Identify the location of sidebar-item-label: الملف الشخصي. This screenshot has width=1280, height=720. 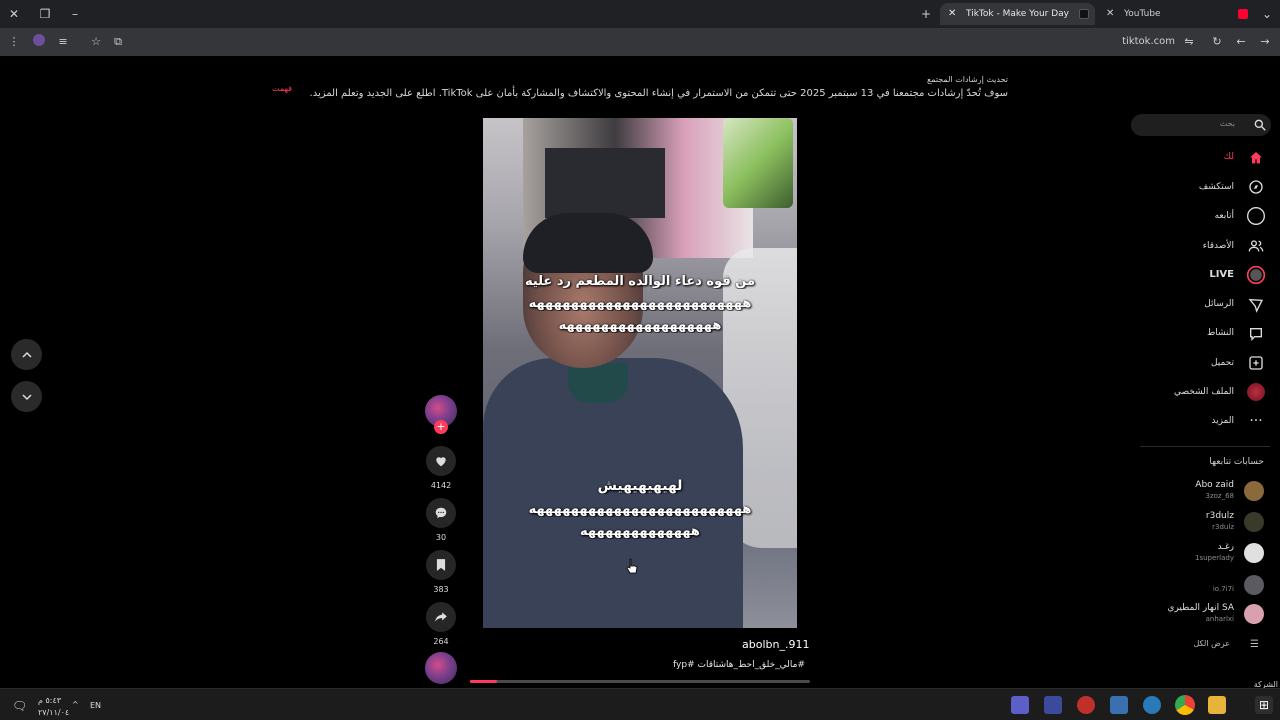
(1204, 392).